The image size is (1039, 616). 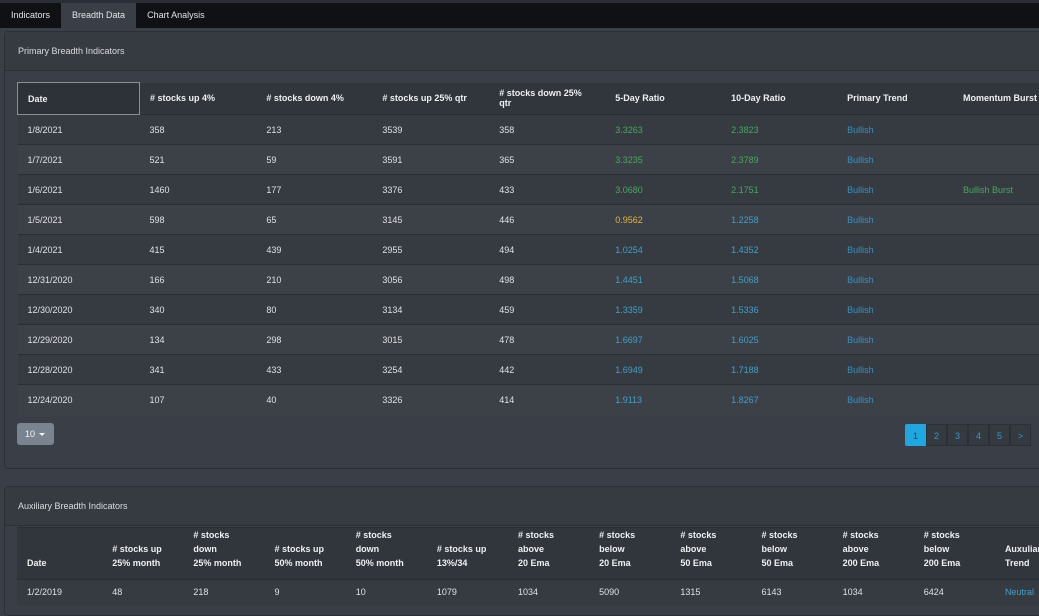 What do you see at coordinates (779, 542) in the screenshot?
I see `column-header-line: # stocks below` at bounding box center [779, 542].